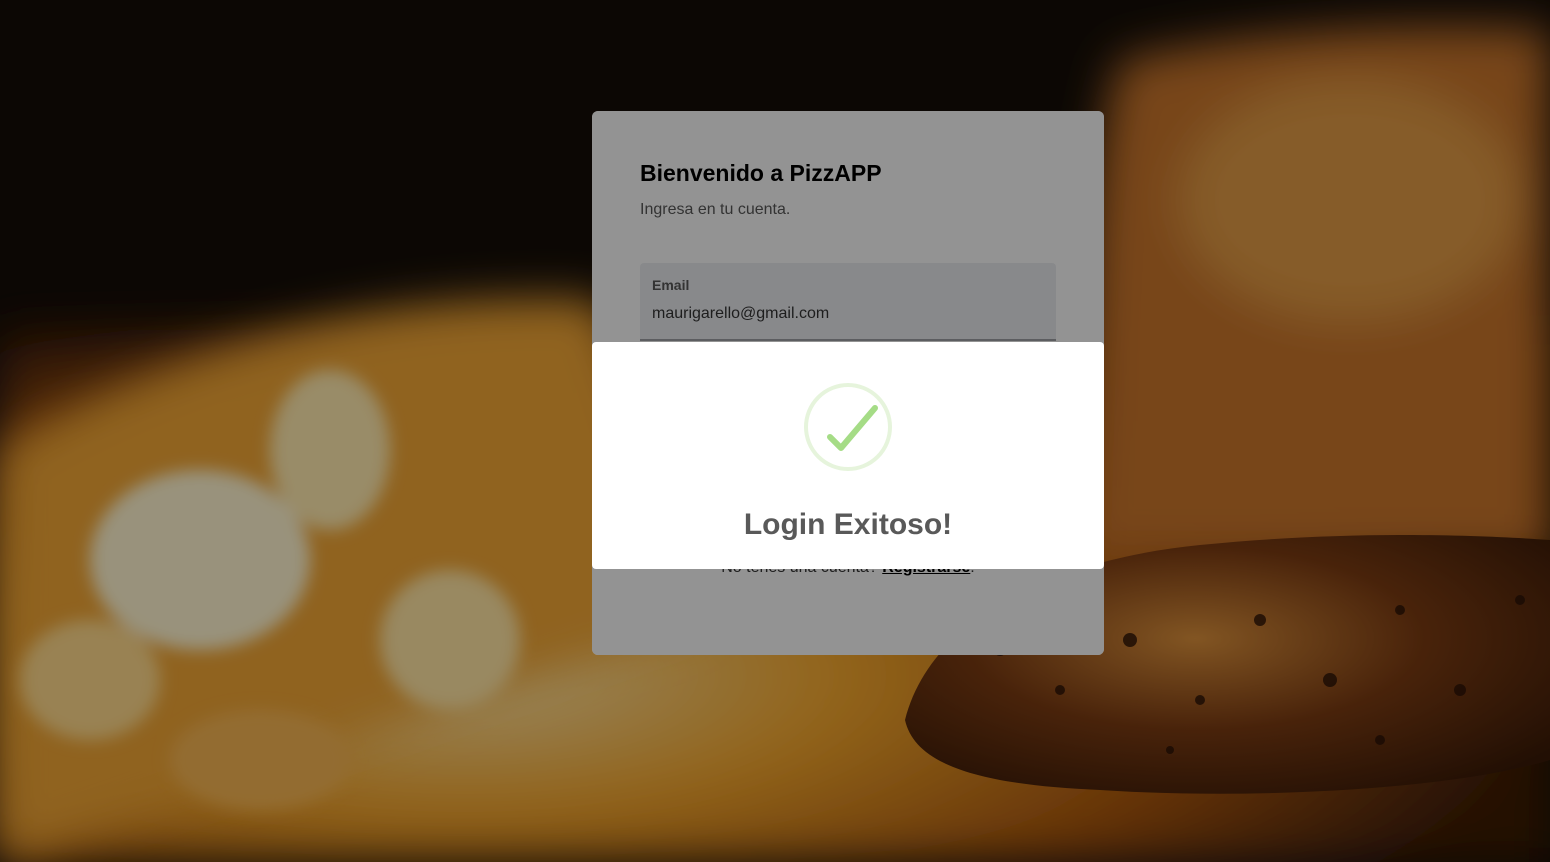  What do you see at coordinates (848, 427) in the screenshot?
I see `success-check-icon` at bounding box center [848, 427].